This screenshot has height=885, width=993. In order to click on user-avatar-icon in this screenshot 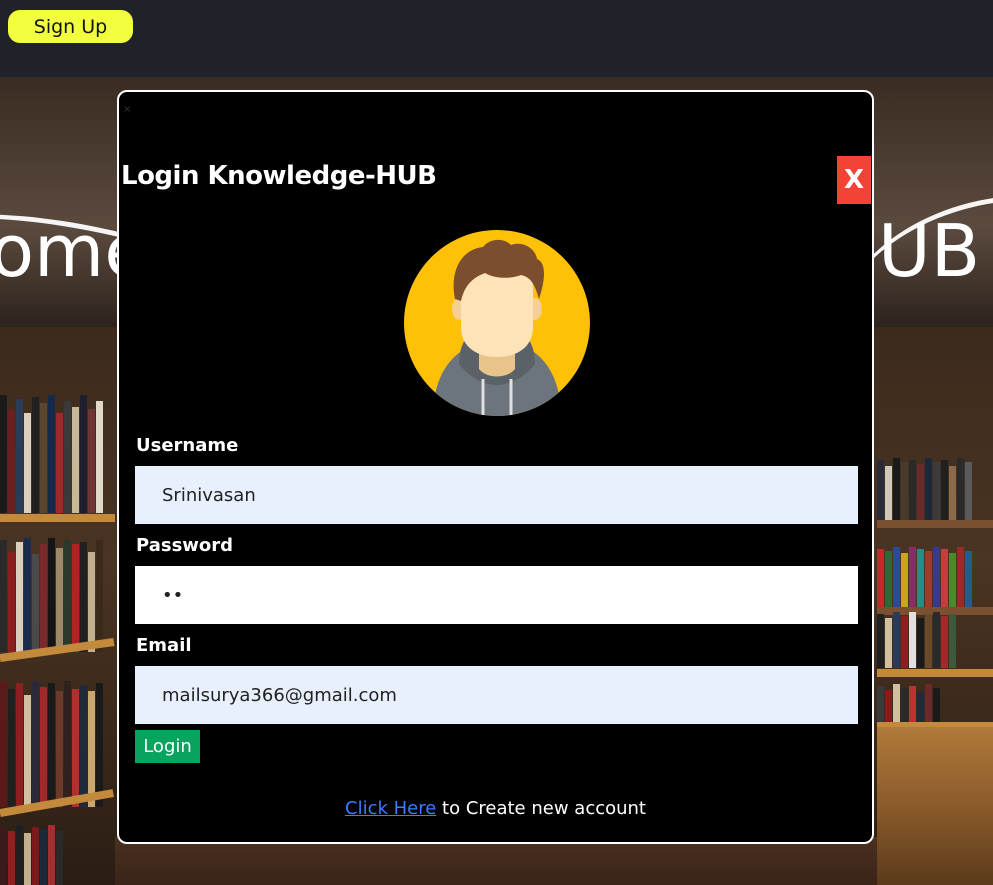, I will do `click(497, 323)`.